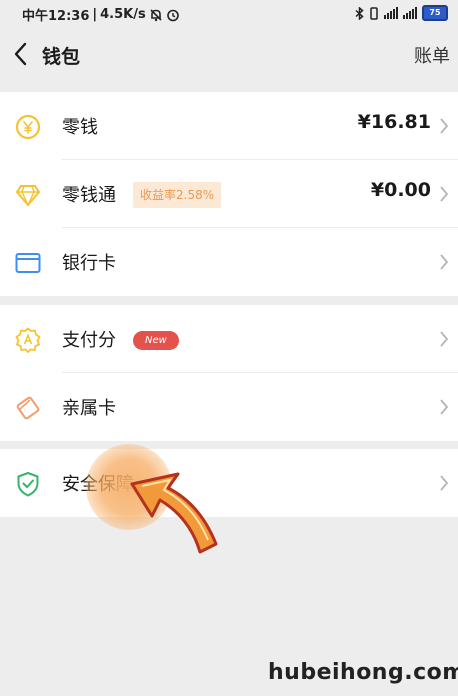 Image resolution: width=458 pixels, height=696 pixels. I want to click on service-item-payscore: 支付分 New, so click(229, 339).